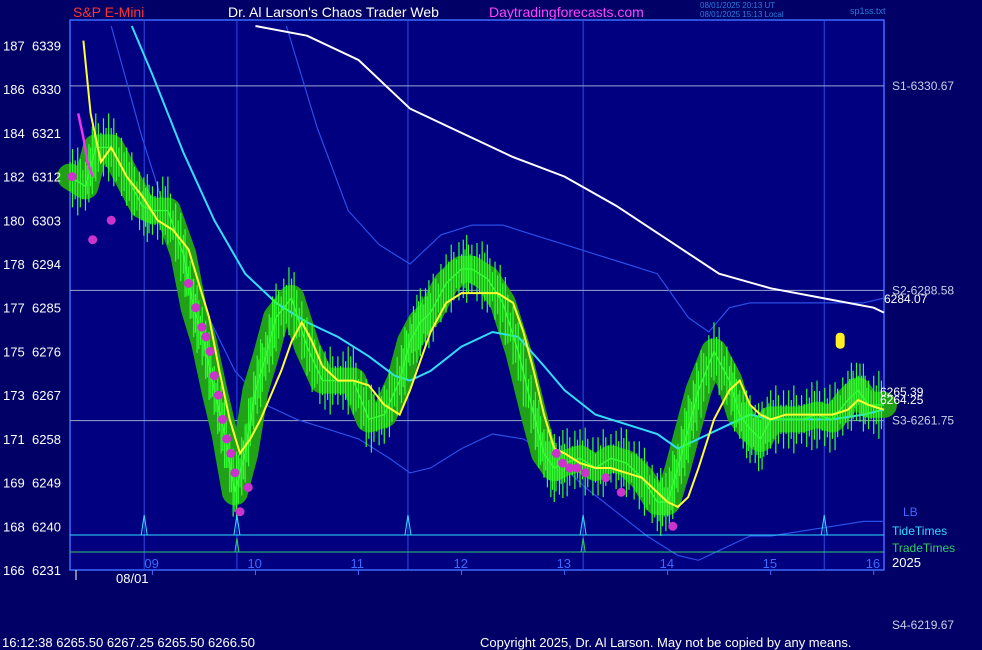  I want to click on end-label-slow: 6284.07, so click(906, 299).